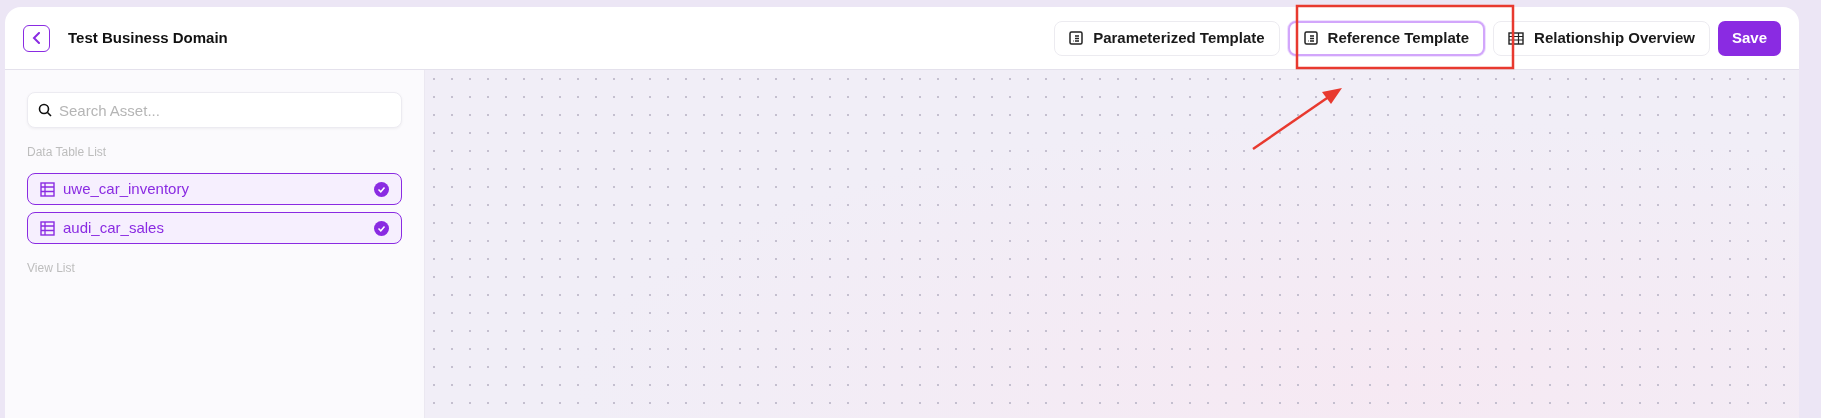 The width and height of the screenshot is (1821, 418). What do you see at coordinates (1386, 38) in the screenshot?
I see `tab: Reference Template` at bounding box center [1386, 38].